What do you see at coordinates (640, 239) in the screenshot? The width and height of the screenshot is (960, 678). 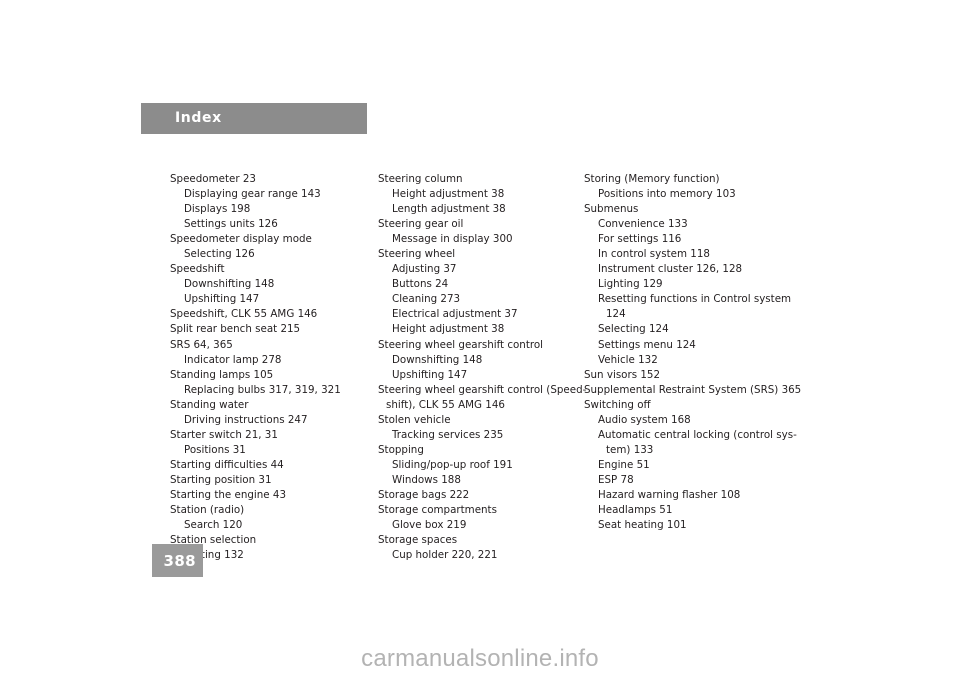 I see `index-entry: For settings 116` at bounding box center [640, 239].